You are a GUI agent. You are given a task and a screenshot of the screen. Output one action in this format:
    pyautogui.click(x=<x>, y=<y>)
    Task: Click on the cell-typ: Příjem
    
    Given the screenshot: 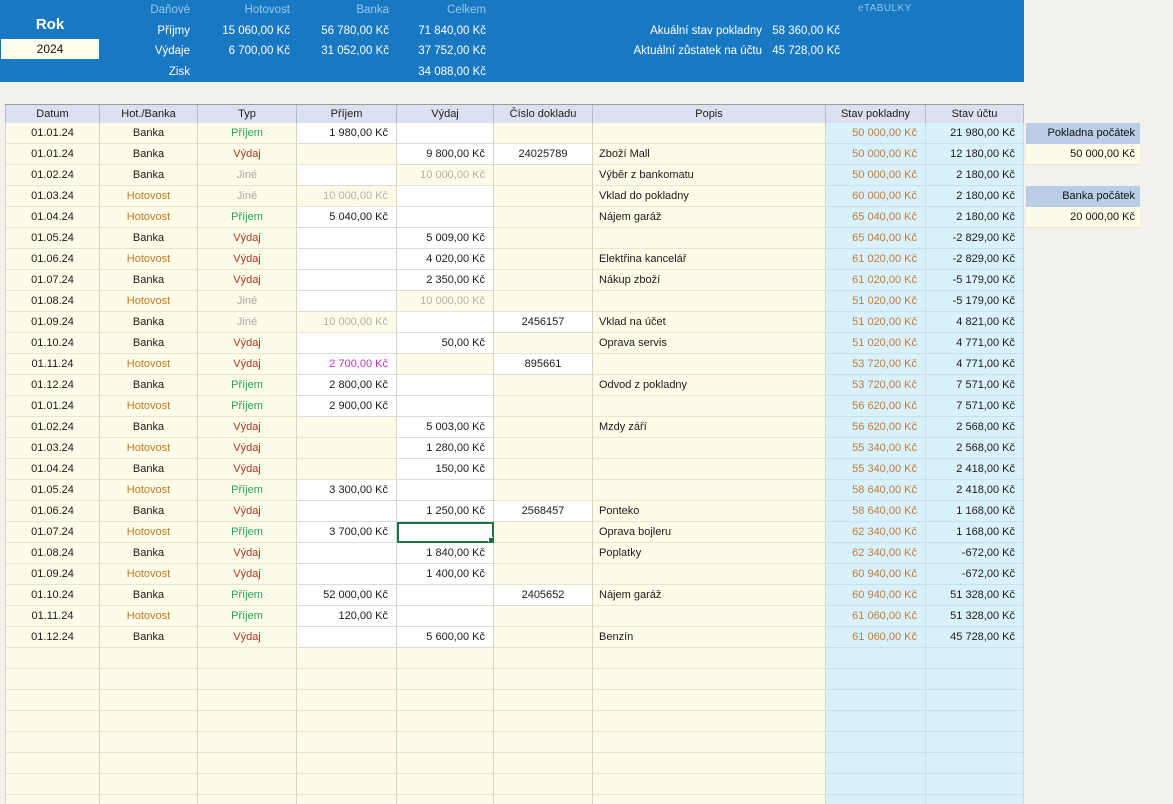 What is the action you would take?
    pyautogui.click(x=247, y=532)
    